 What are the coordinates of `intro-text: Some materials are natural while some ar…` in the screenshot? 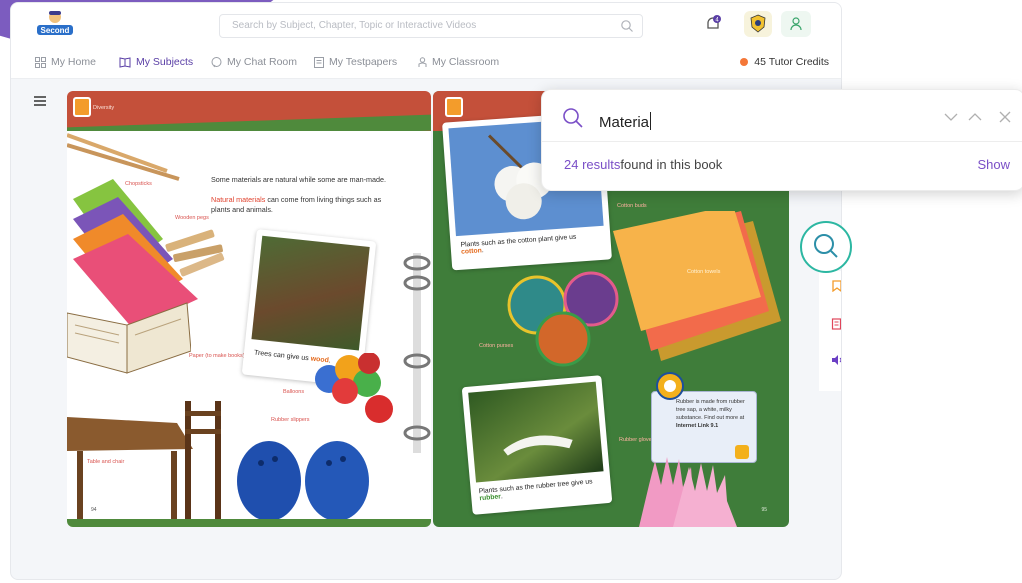 It's located at (299, 195).